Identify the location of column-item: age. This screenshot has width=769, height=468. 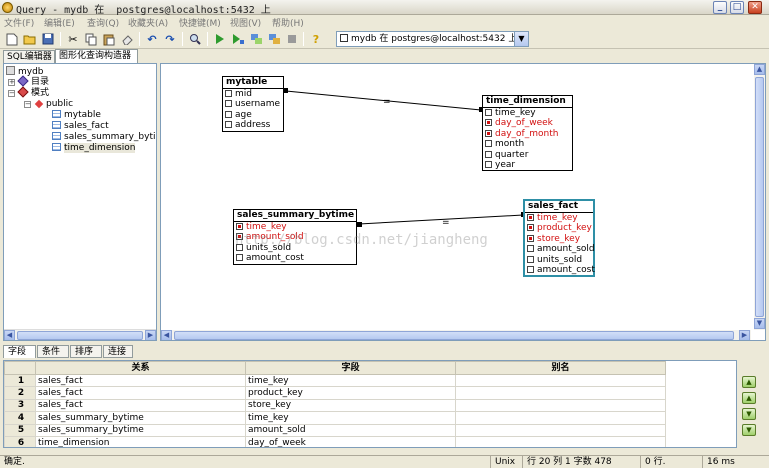
(253, 115).